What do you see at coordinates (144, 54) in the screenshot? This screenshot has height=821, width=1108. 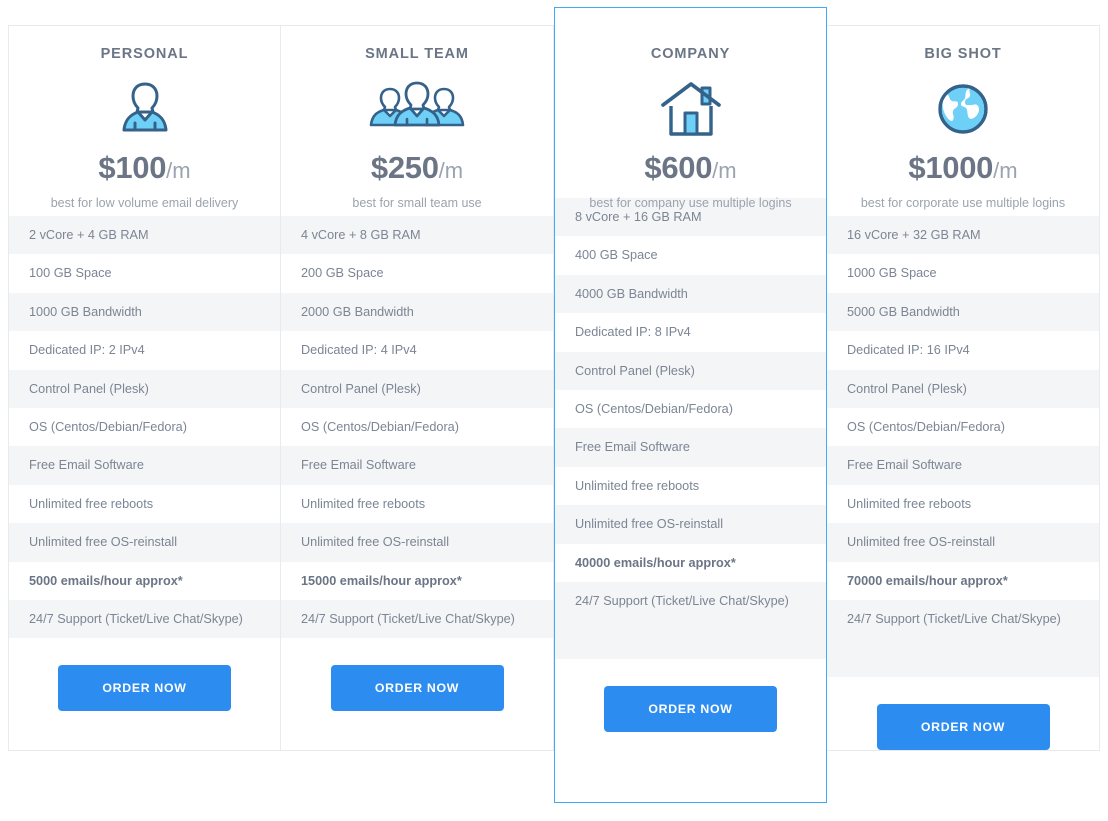 I see `plan-title: PERSONAL` at bounding box center [144, 54].